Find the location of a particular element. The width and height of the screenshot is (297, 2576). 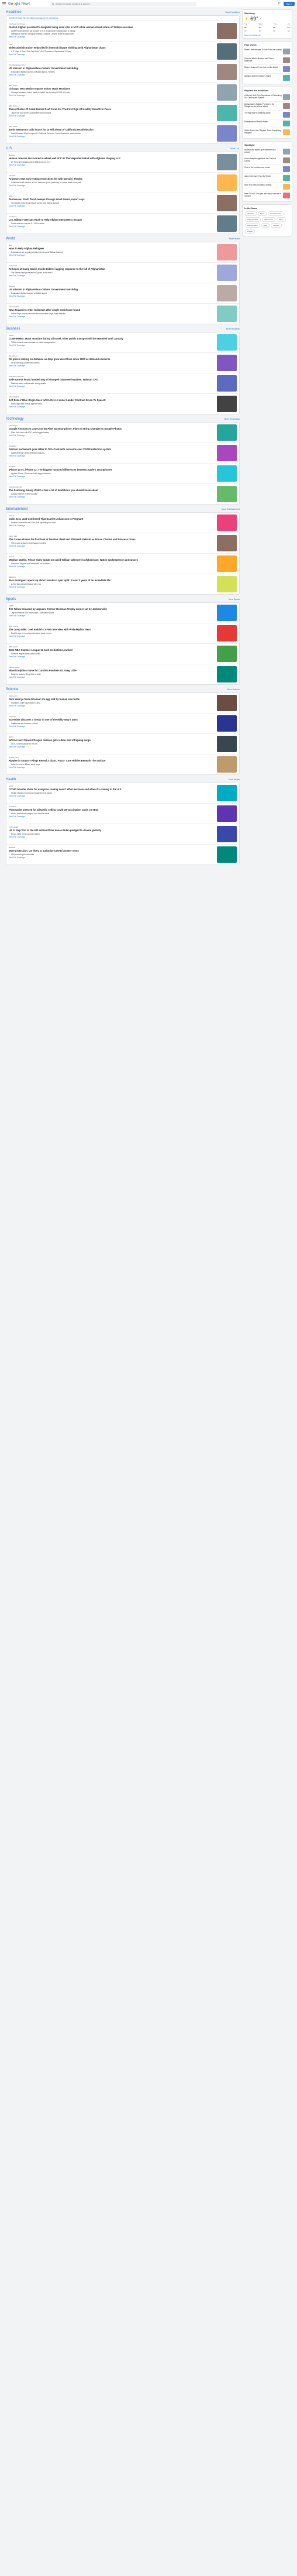

sidebar-story-title: Biden's Actions Prove he's not the Worst is located at coordinates (261, 69).